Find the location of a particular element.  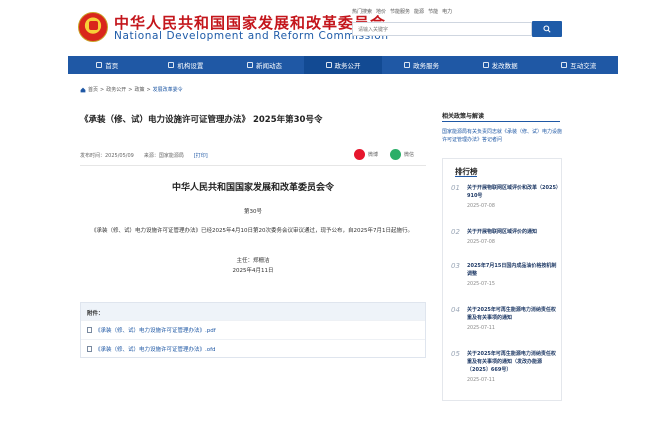

related-underline is located at coordinates (501, 121).